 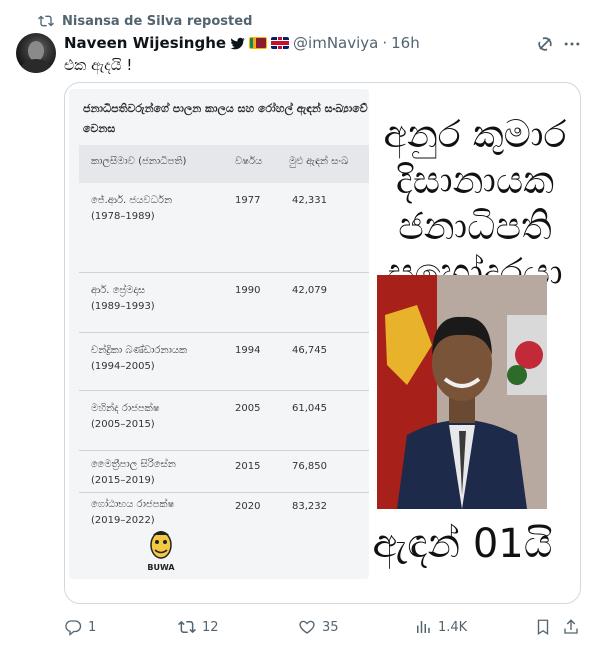 I want to click on uk-flag-icon, so click(x=280, y=43).